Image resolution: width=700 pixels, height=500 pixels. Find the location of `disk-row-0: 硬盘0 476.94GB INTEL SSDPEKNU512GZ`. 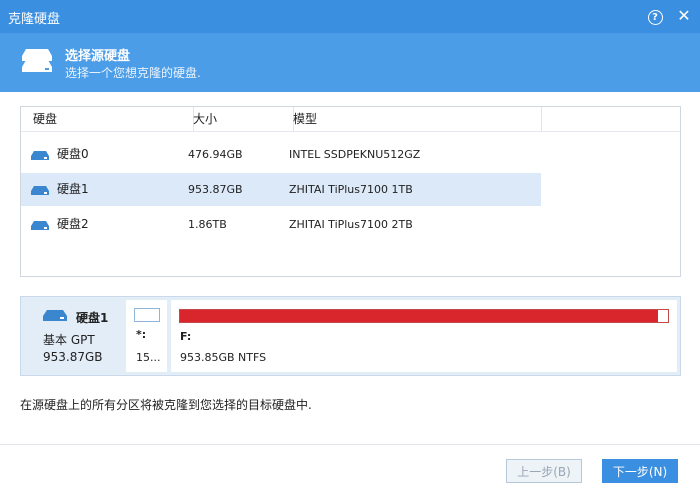

disk-row-0: 硬盘0 476.94GB INTEL SSDPEKNU512GZ is located at coordinates (281, 154).